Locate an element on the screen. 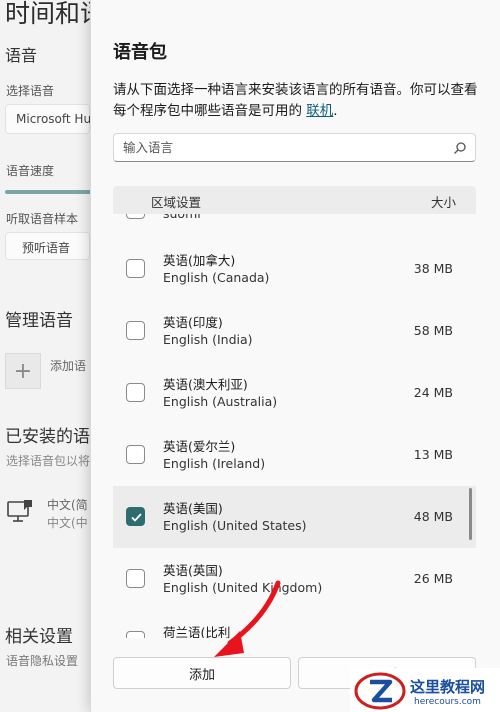  voice-dropdown: Microsoft Hu is located at coordinates (48, 119).